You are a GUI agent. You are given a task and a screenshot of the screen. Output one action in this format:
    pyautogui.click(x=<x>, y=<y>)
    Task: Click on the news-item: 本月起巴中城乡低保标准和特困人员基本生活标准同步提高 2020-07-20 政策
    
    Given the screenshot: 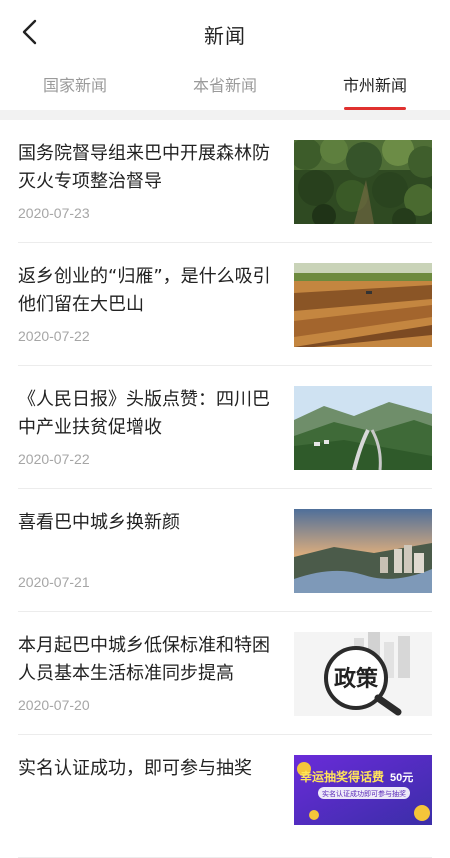 What is the action you would take?
    pyautogui.click(x=225, y=673)
    